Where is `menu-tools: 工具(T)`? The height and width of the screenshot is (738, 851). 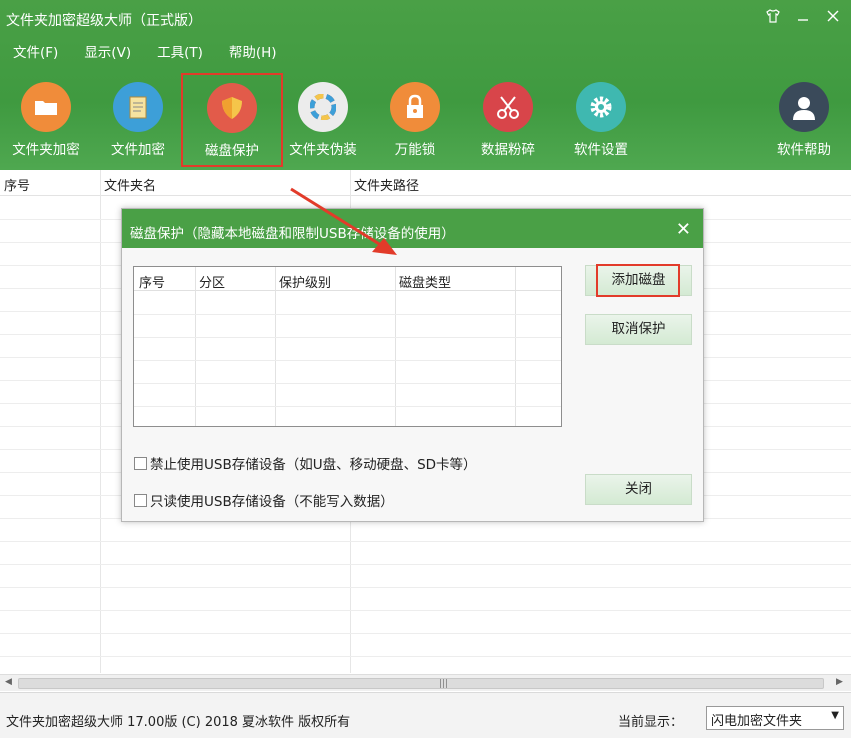 menu-tools: 工具(T) is located at coordinates (180, 51).